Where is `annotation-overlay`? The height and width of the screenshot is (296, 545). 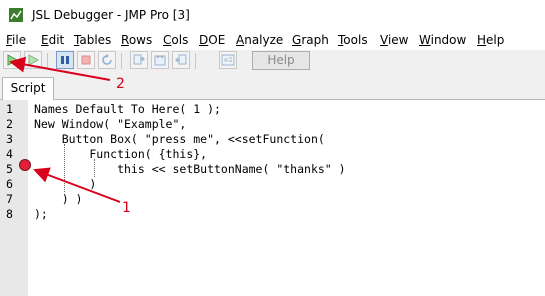 annotation-overlay is located at coordinates (65, 129).